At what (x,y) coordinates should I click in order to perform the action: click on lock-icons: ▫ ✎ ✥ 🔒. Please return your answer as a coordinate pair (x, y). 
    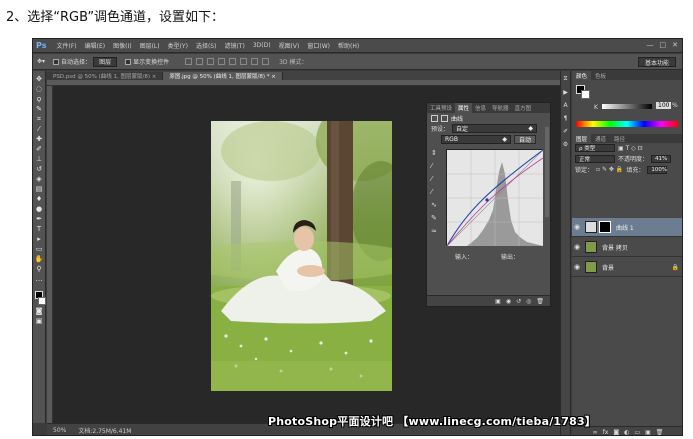
    Looking at the image, I should click on (609, 169).